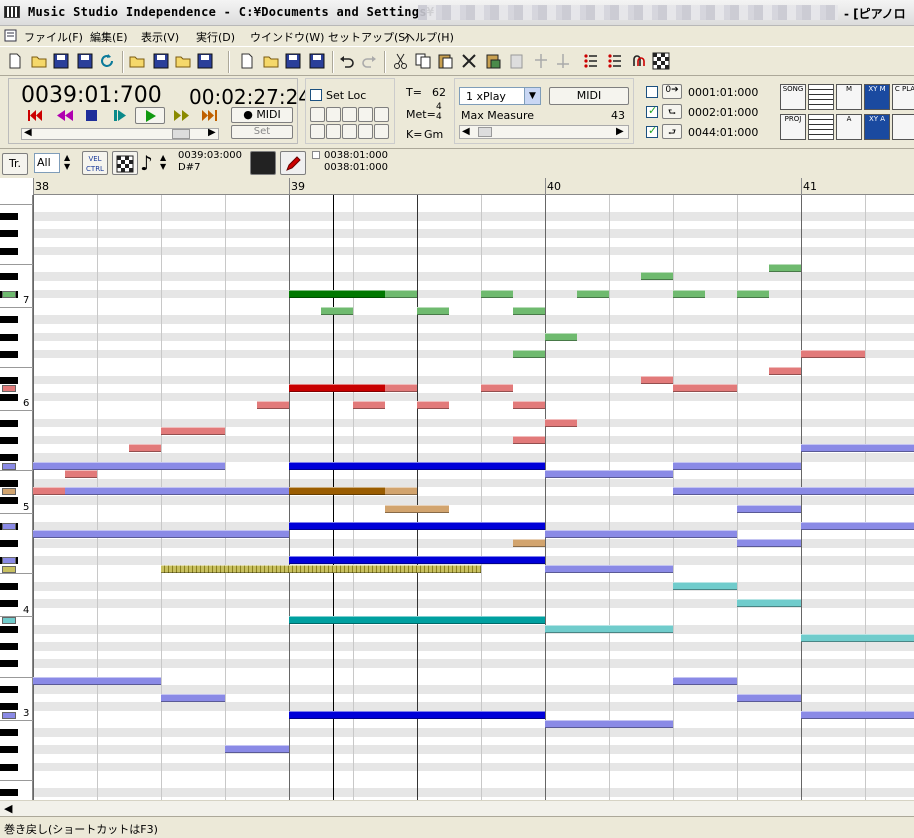 Image resolution: width=914 pixels, height=838 pixels. What do you see at coordinates (532, 96) in the screenshot?
I see `chevron-down-icon: ▼` at bounding box center [532, 96].